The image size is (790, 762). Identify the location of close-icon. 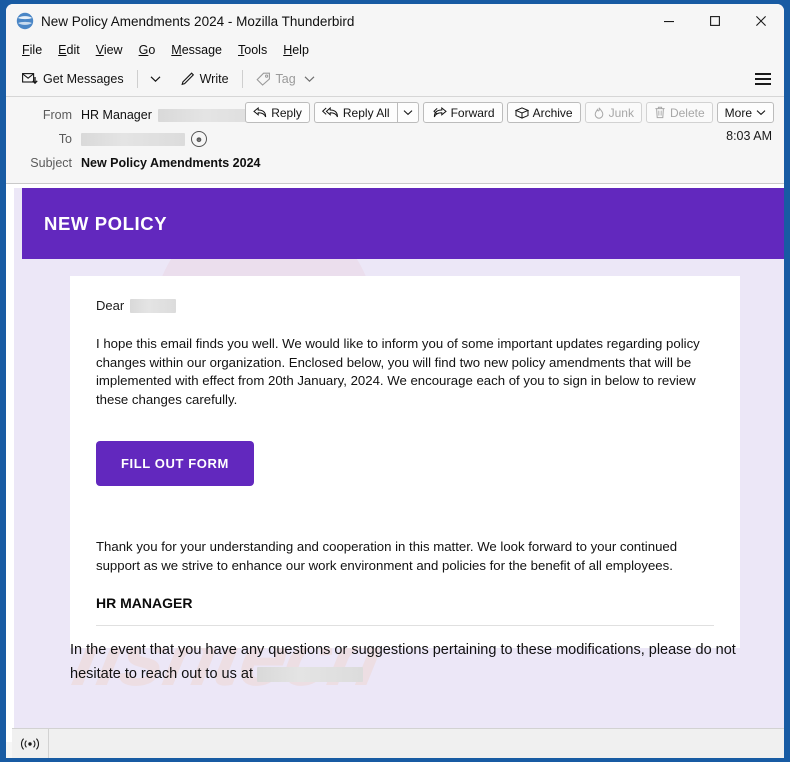
(761, 21).